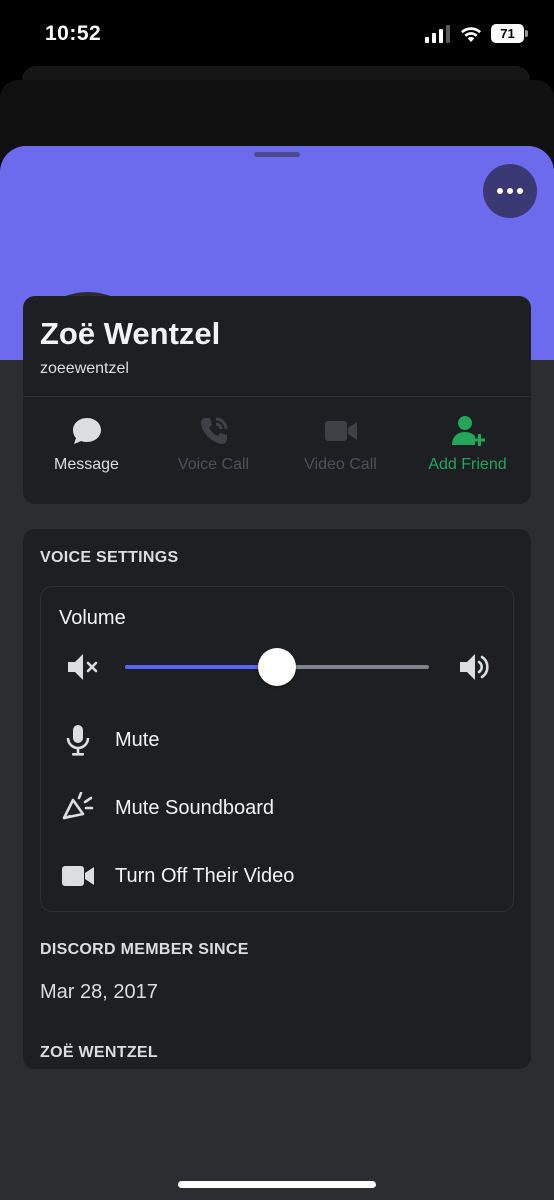  I want to click on speaker-mute-icon, so click(83, 667).